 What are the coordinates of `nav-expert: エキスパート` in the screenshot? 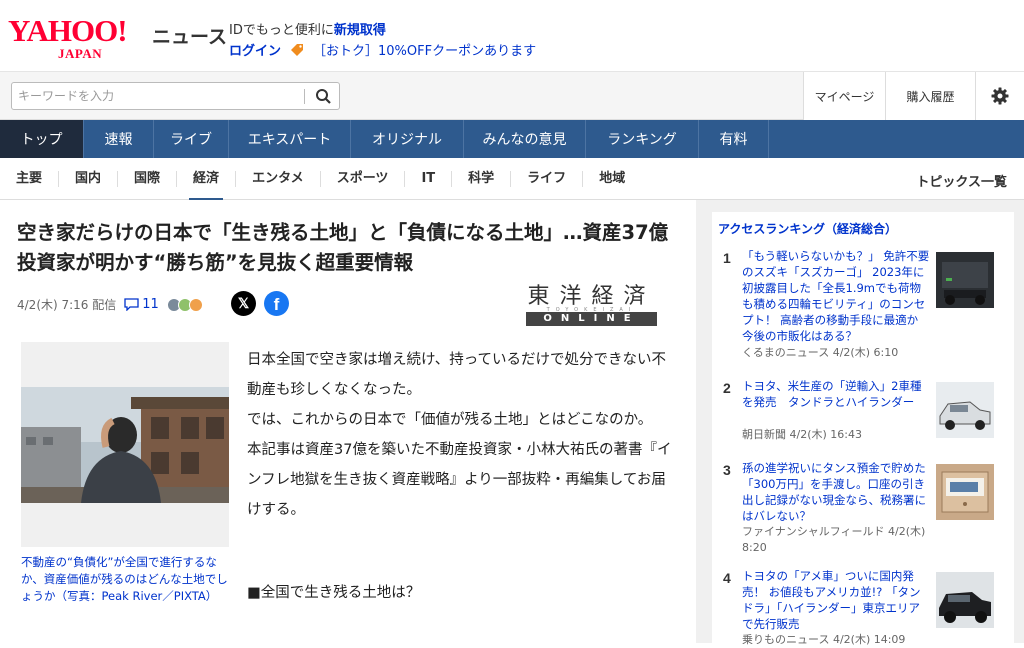 It's located at (290, 139).